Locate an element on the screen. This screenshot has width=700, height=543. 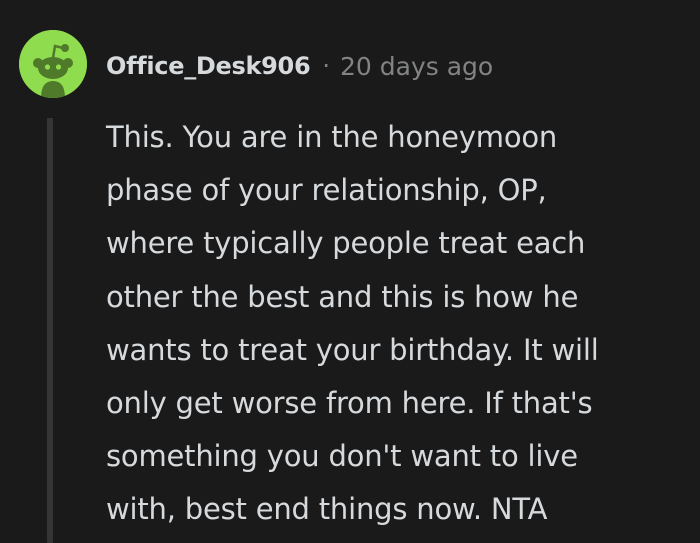
user-avatar is located at coordinates (53, 64).